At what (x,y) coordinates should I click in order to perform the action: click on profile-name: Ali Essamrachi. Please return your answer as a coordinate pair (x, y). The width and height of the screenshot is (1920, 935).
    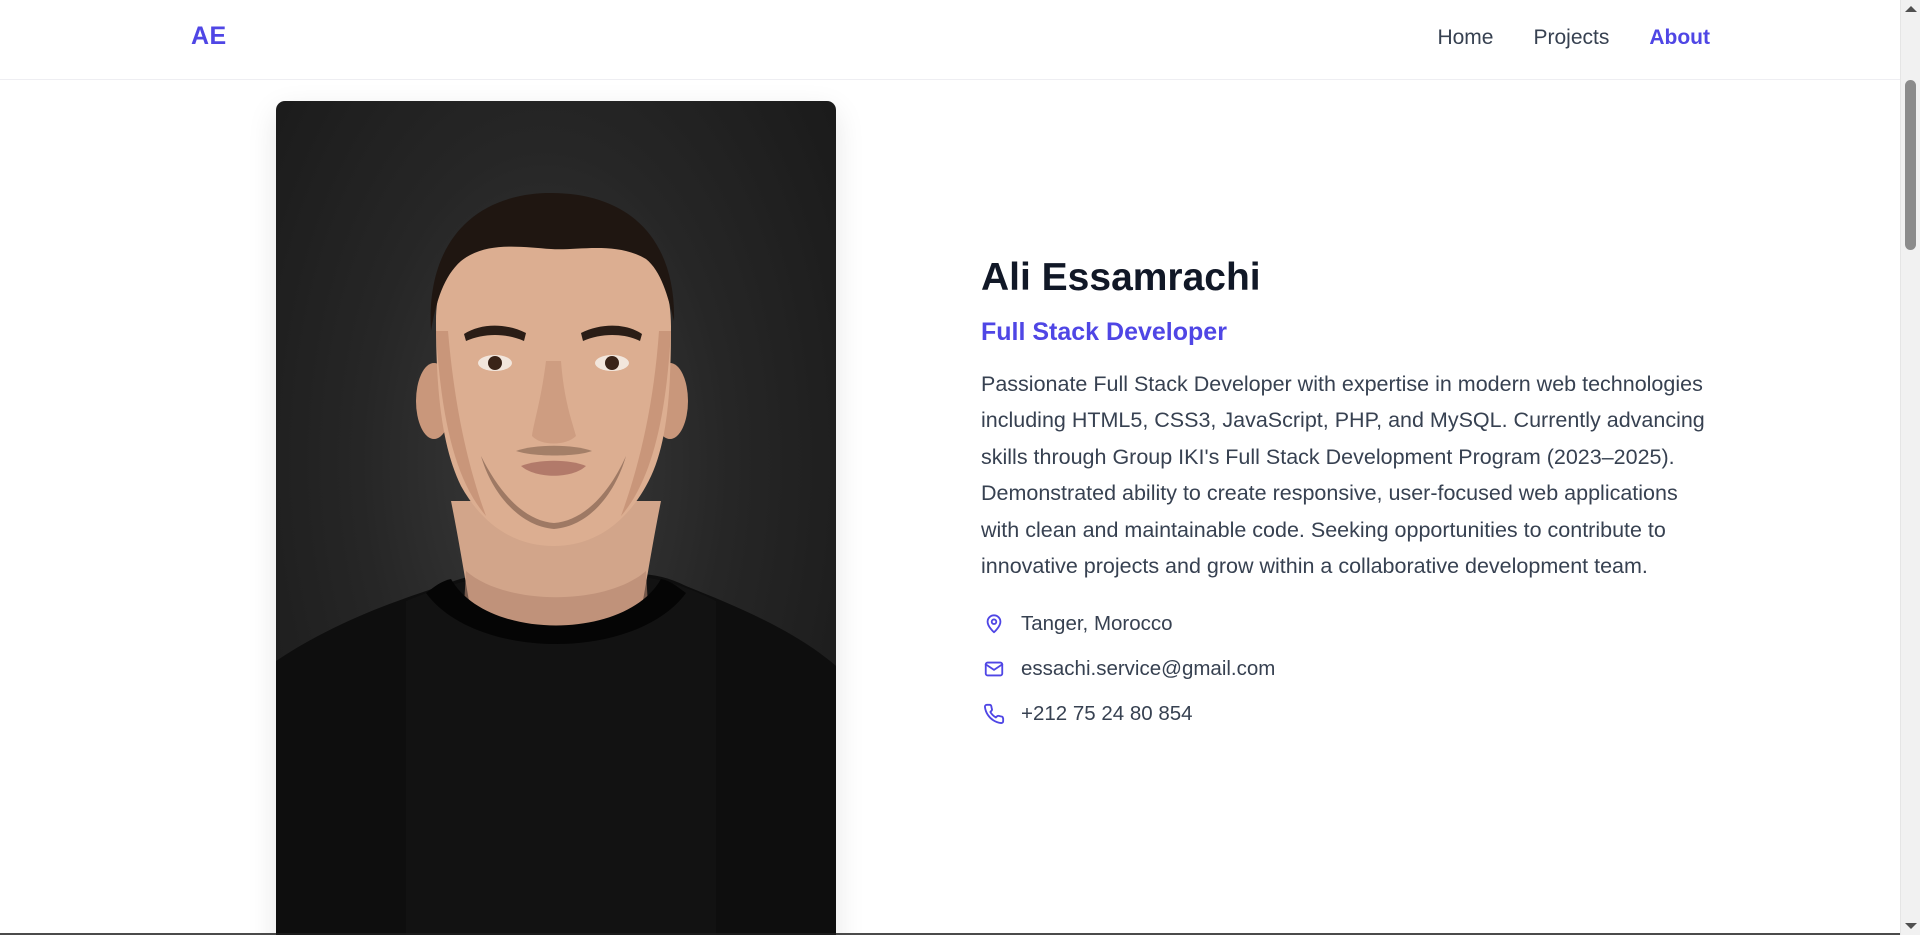
    Looking at the image, I should click on (1121, 277).